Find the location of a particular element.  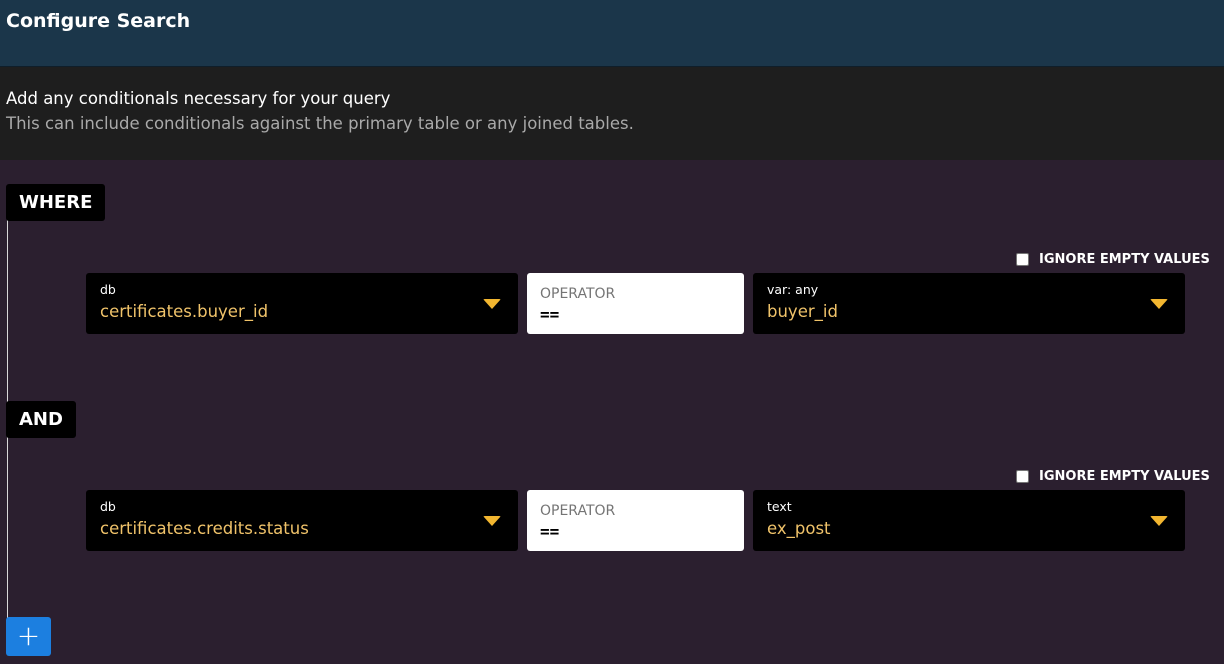

right-field-type: text is located at coordinates (779, 506).